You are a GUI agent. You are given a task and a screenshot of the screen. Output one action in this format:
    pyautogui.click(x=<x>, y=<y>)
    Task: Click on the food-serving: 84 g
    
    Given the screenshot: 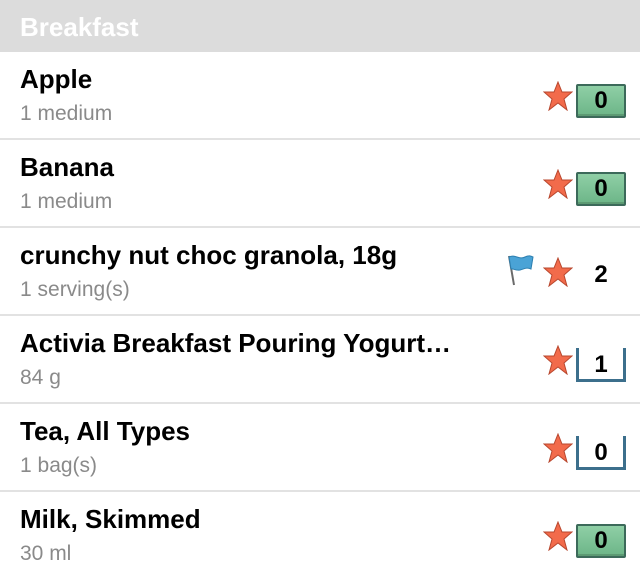 What is the action you would take?
    pyautogui.click(x=40, y=377)
    